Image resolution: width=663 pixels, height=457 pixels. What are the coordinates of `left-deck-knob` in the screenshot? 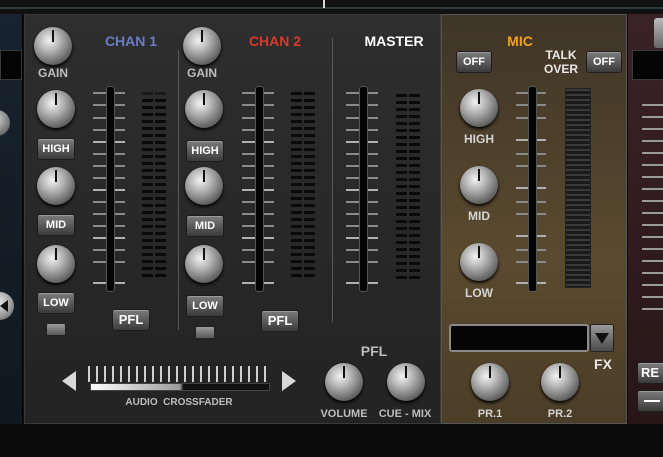 It's located at (5, 123).